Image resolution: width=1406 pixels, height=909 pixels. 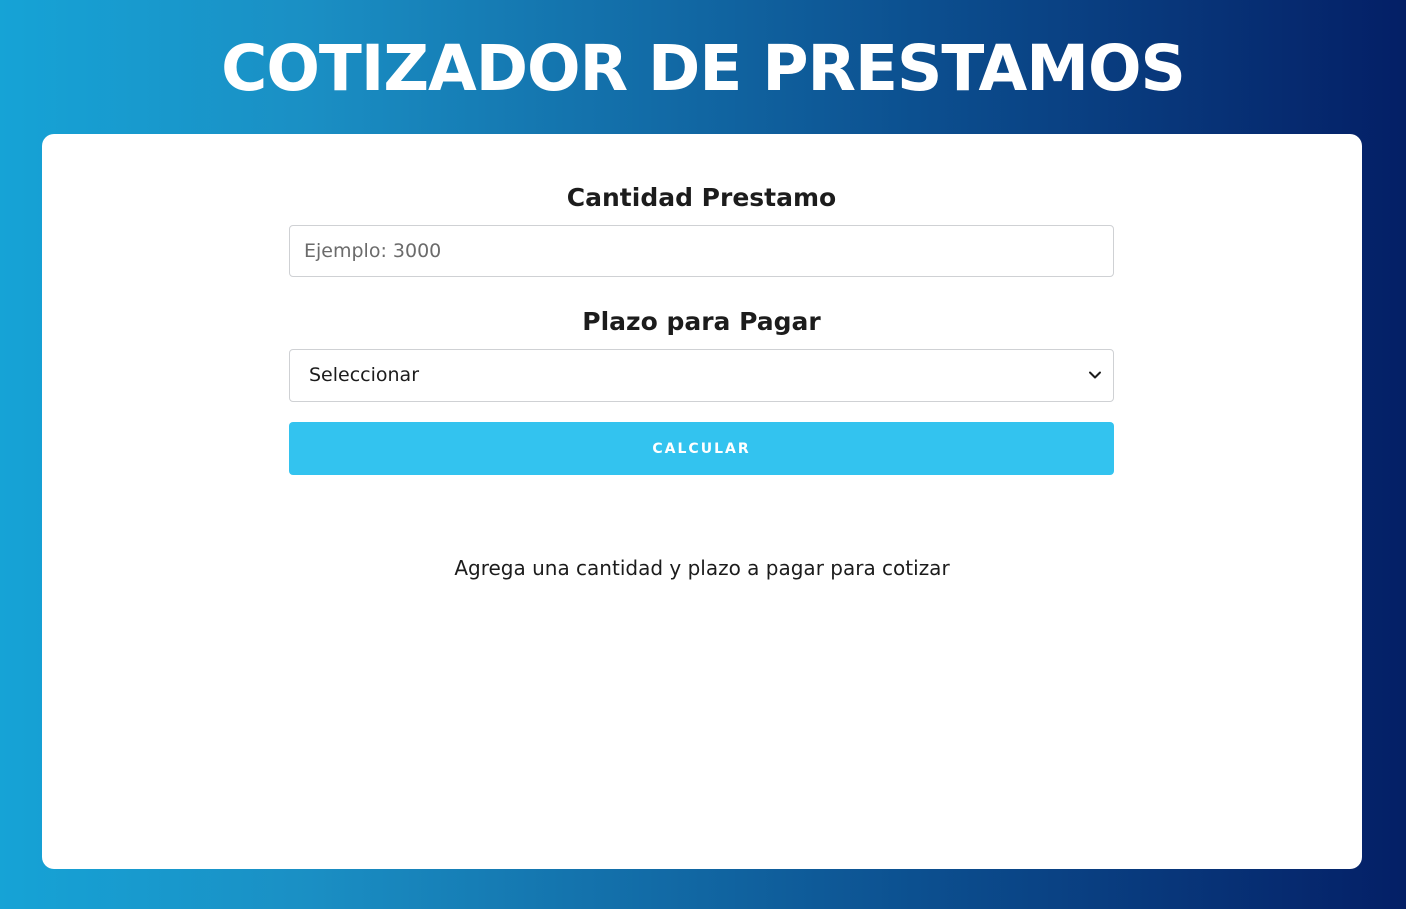 I want to click on chevron-down-icon, so click(x=1095, y=375).